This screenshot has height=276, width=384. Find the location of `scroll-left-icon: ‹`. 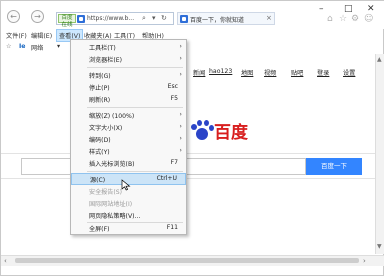

scroll-left-icon: ‹ is located at coordinates (5, 261).